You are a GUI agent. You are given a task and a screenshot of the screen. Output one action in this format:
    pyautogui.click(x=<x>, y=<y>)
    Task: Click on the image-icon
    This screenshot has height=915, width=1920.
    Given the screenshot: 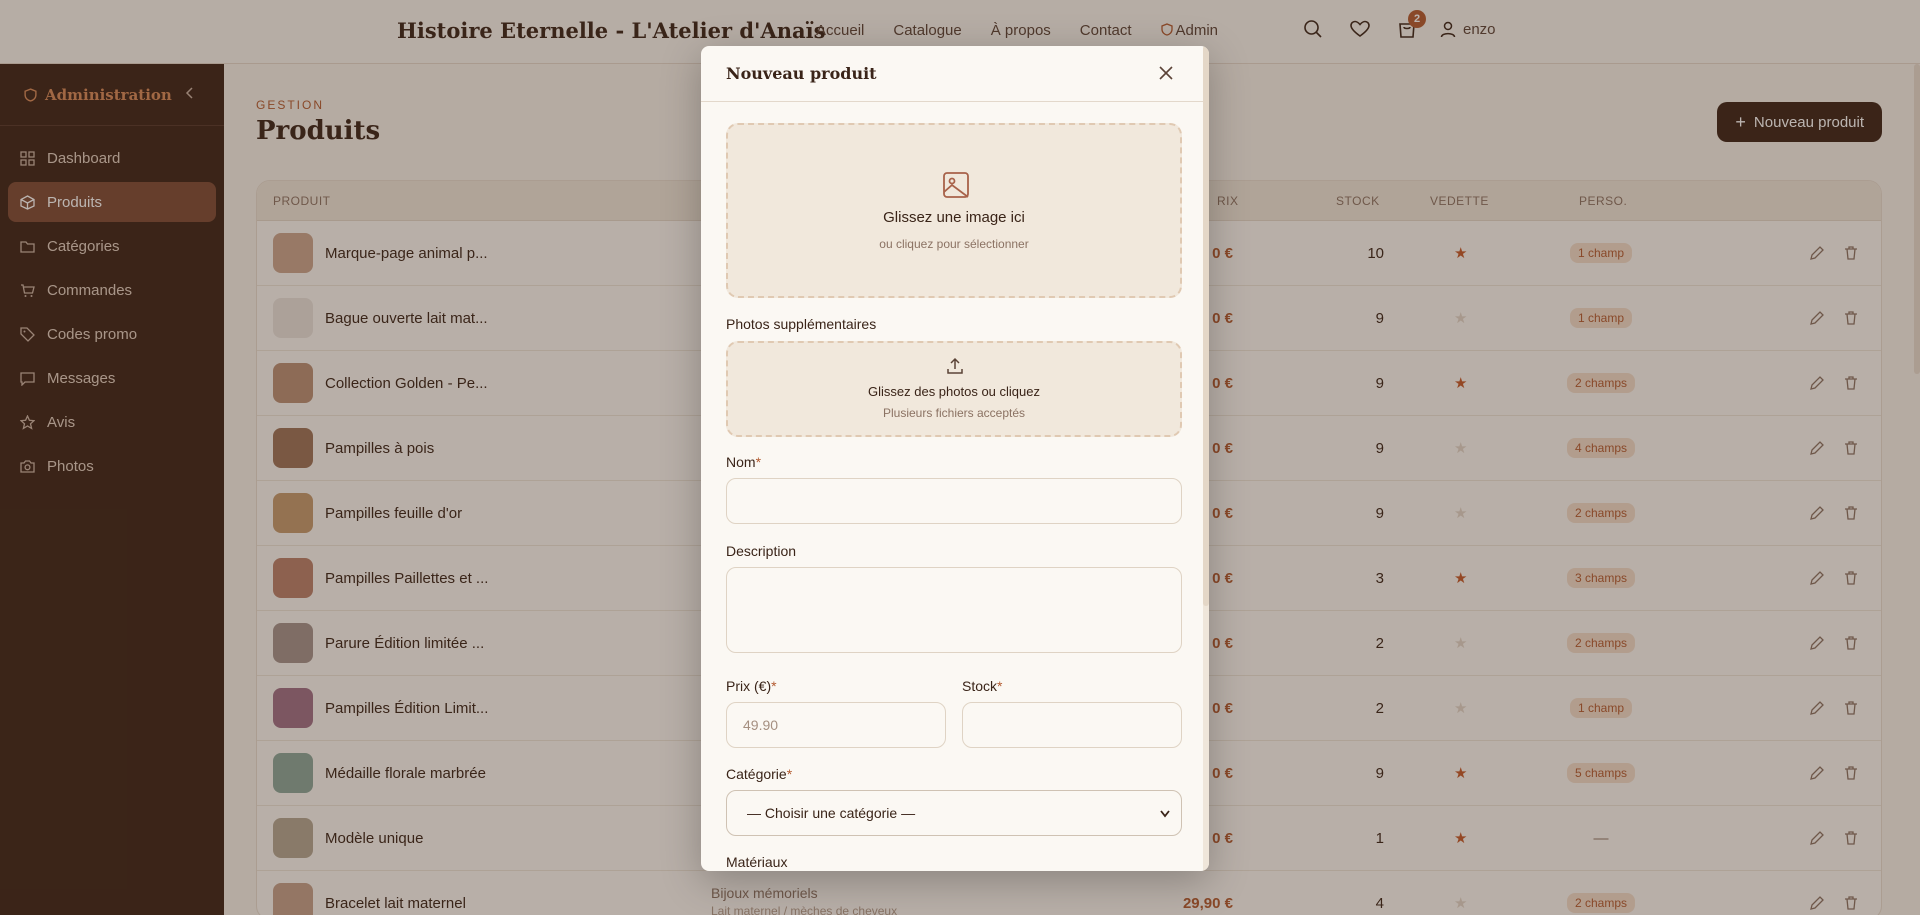 What is the action you would take?
    pyautogui.click(x=956, y=185)
    